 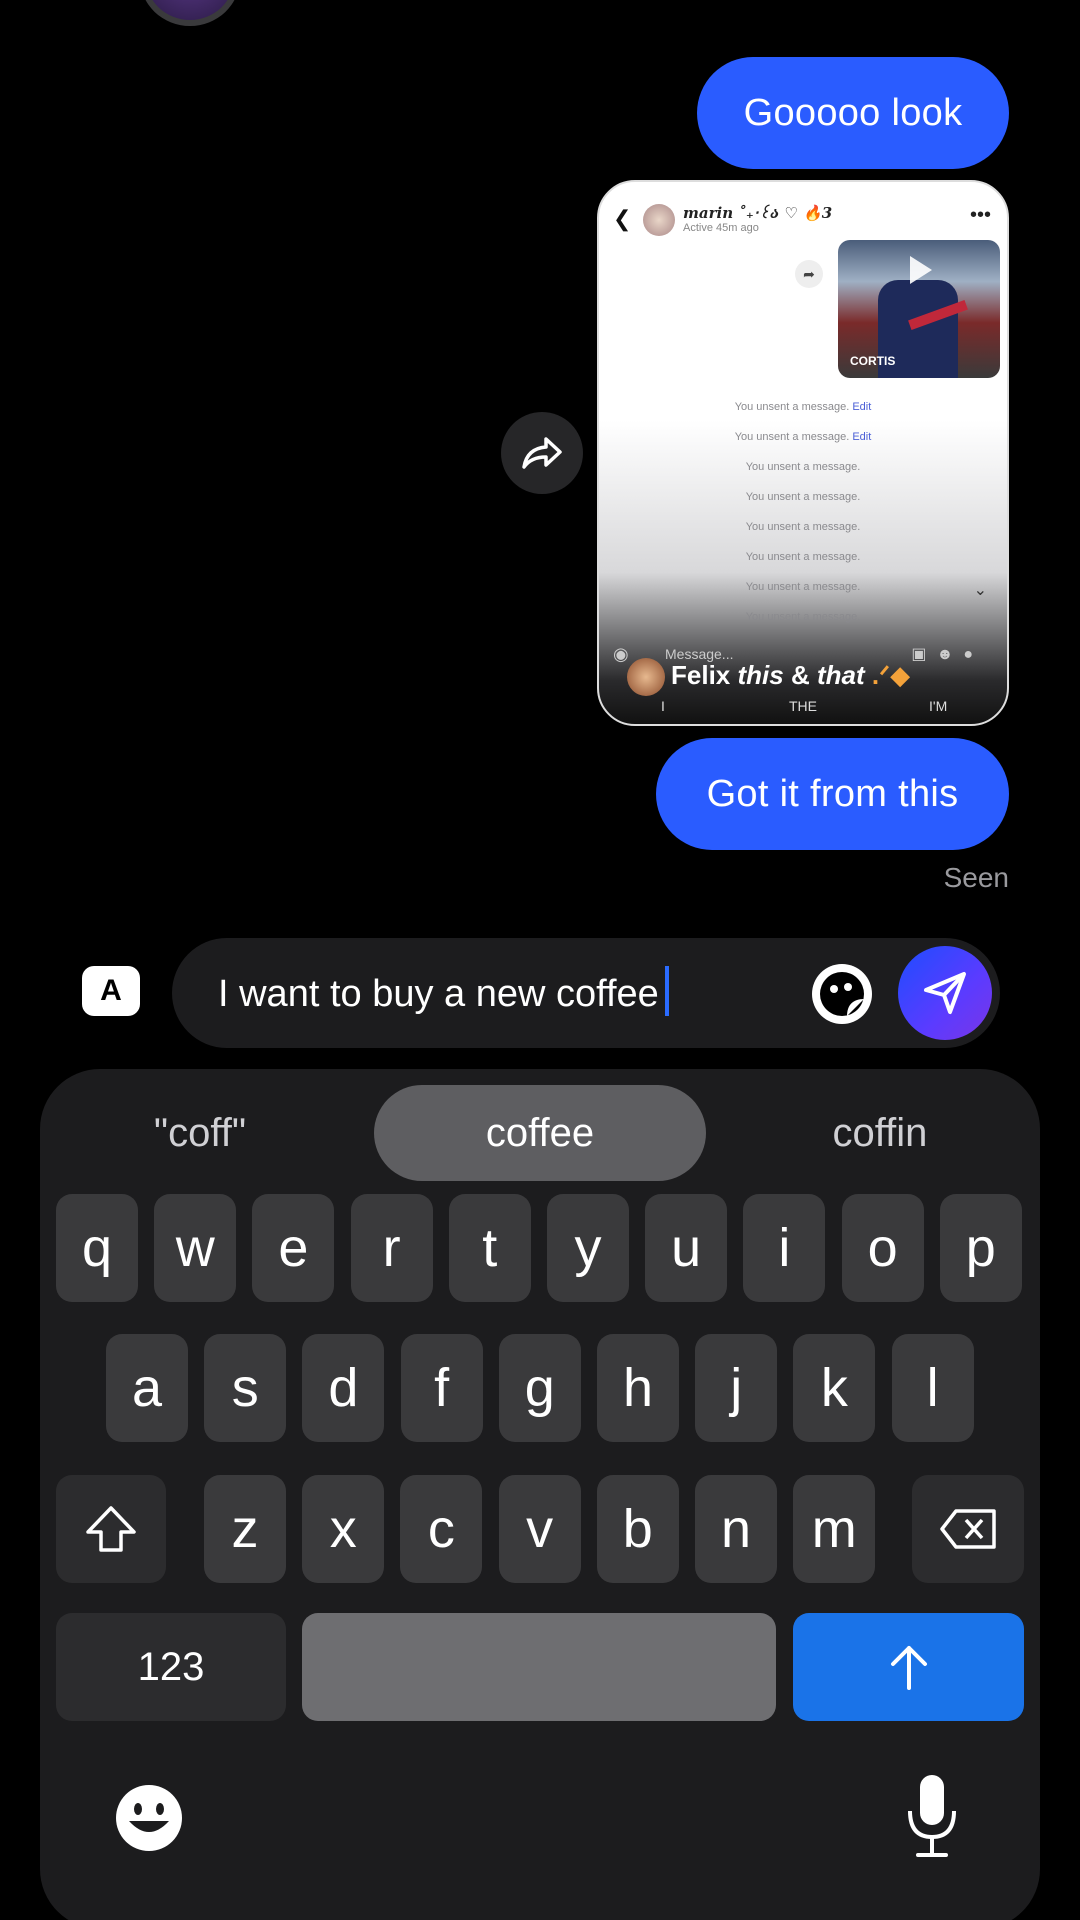 I want to click on key-x: x, so click(x=343, y=1529).